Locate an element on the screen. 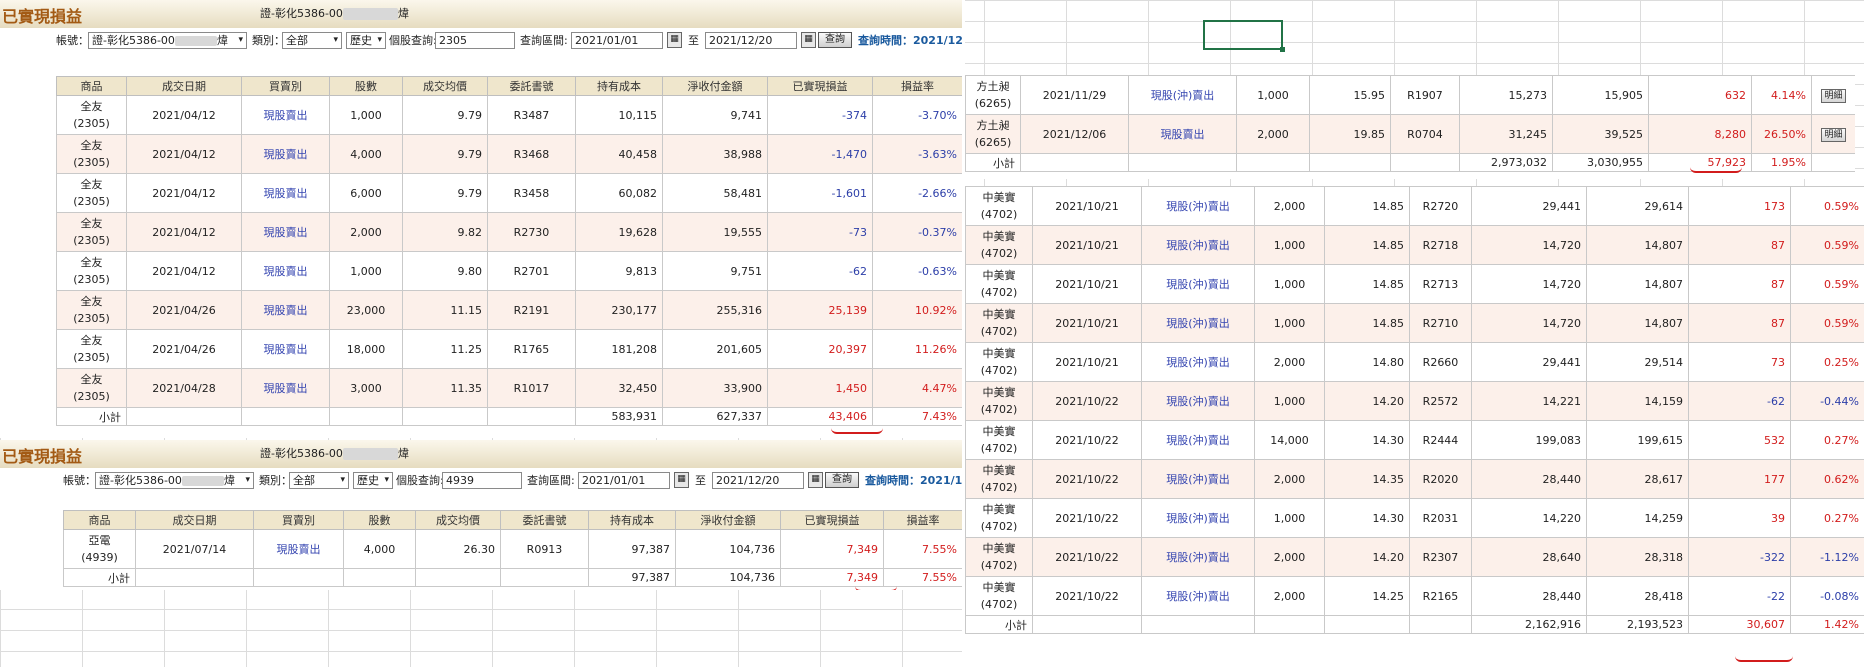  realized-pl: -22 is located at coordinates (1739, 596).